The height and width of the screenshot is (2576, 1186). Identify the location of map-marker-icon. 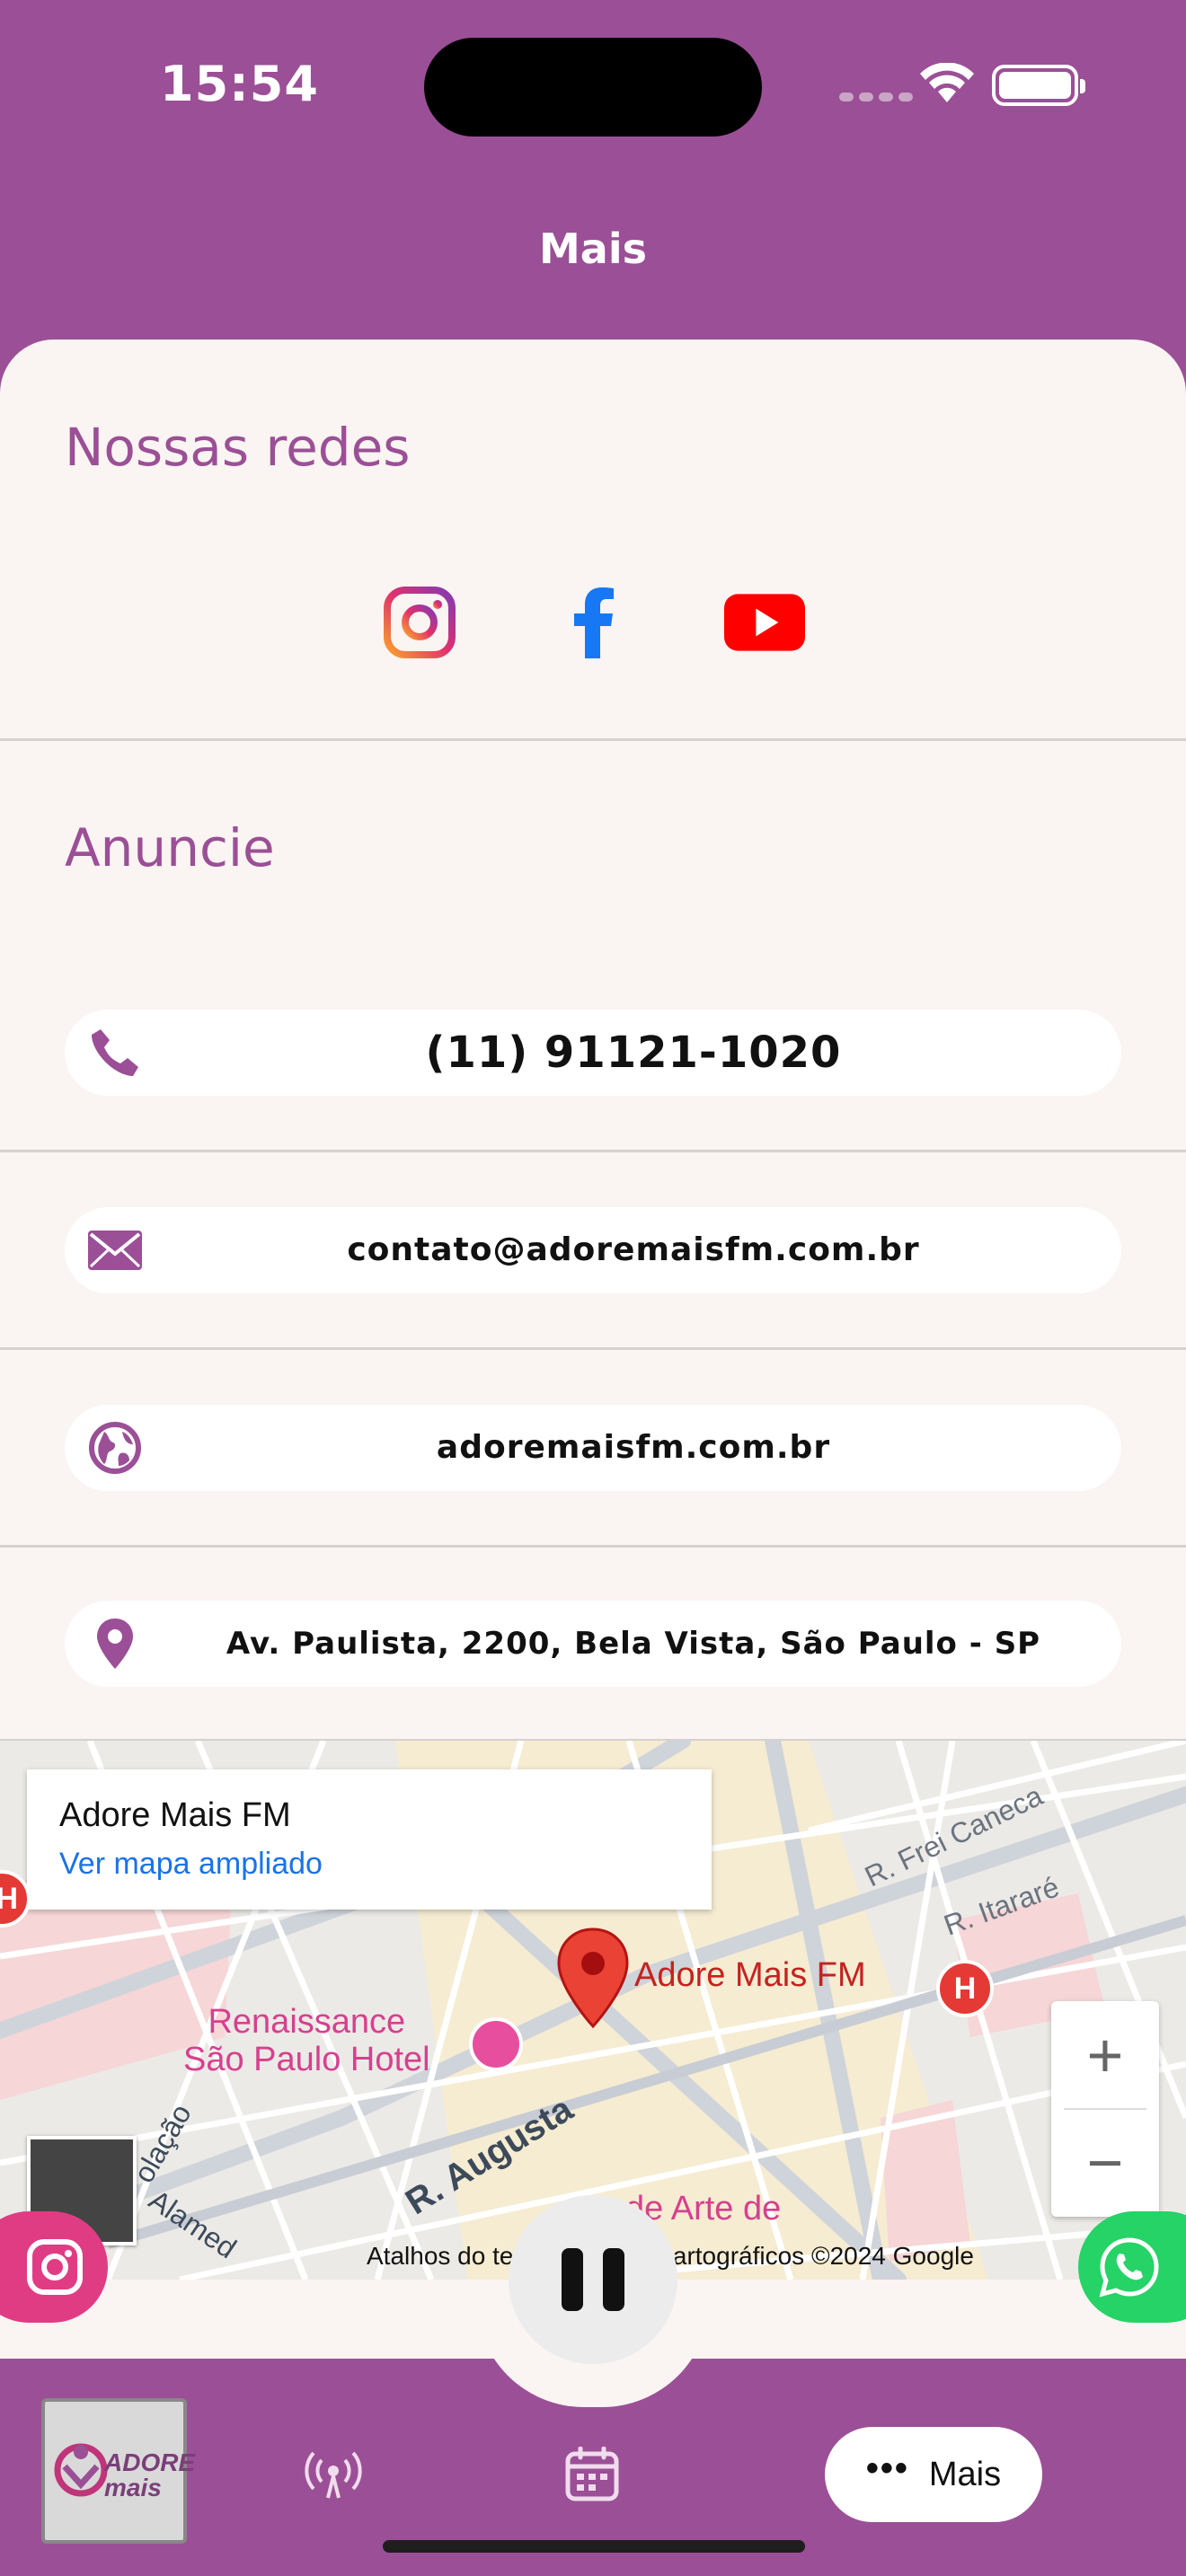
(593, 1978).